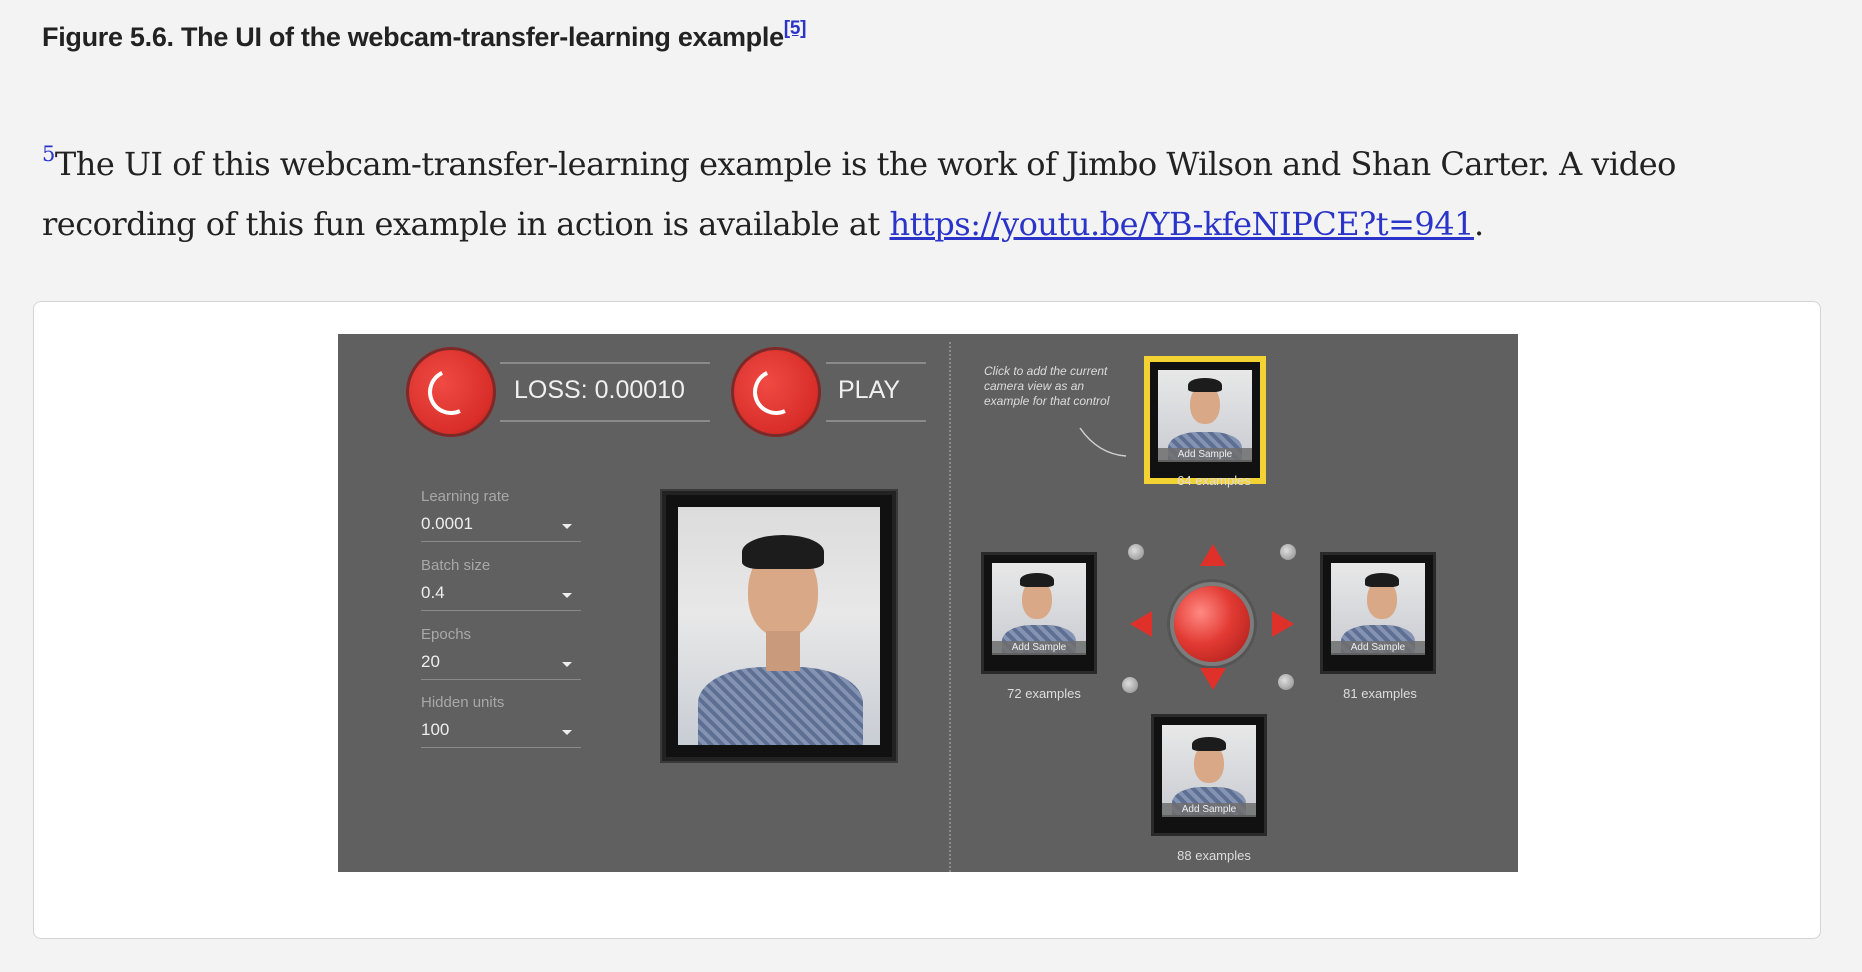 The height and width of the screenshot is (972, 1862). Describe the element at coordinates (1213, 555) in the screenshot. I see `arrow-up-icon` at that location.